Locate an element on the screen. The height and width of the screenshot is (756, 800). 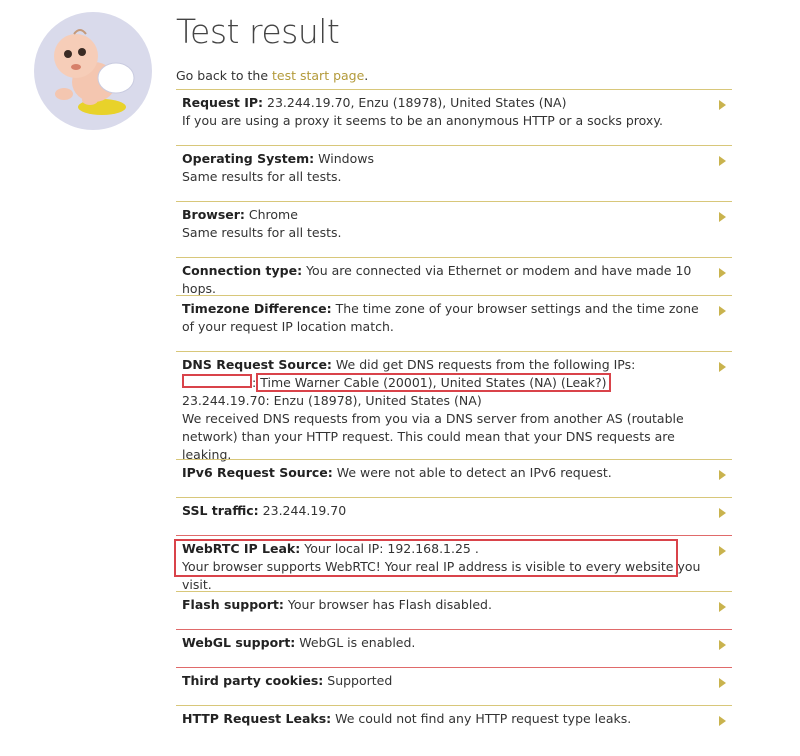
result-value: Windows is located at coordinates (344, 158).